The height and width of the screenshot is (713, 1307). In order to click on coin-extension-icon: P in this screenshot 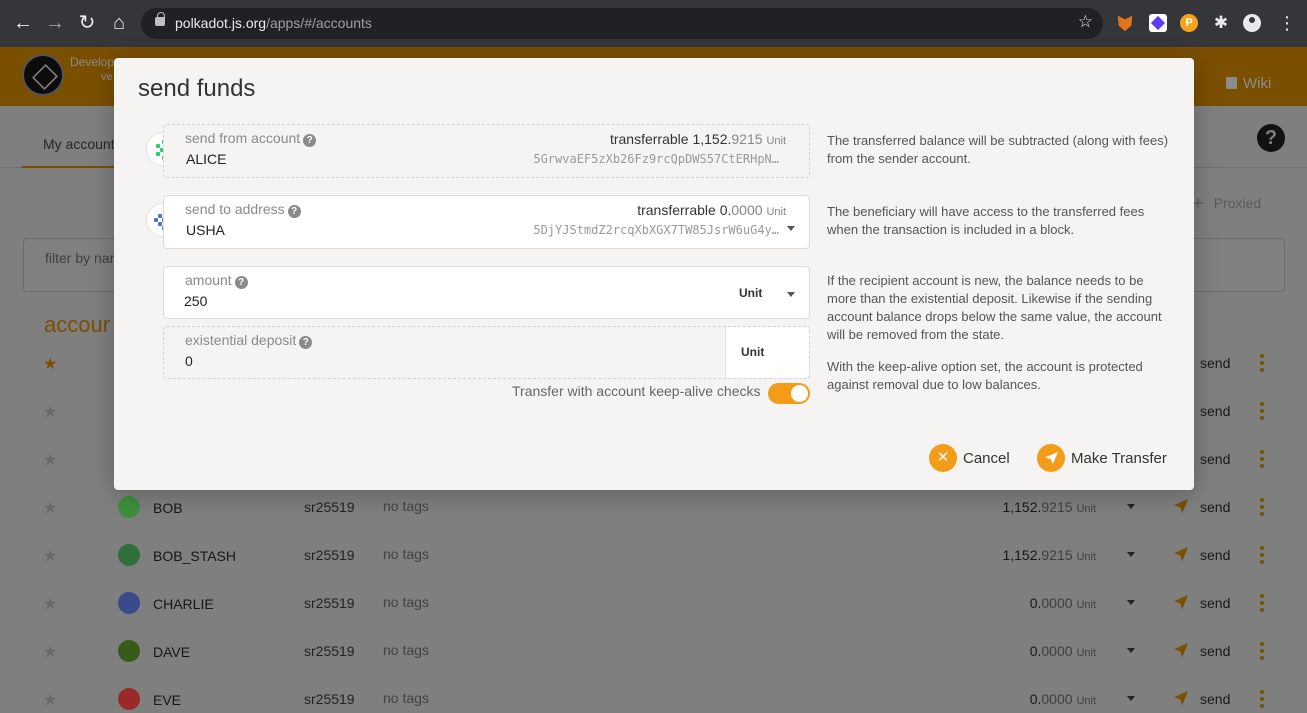, I will do `click(1189, 23)`.